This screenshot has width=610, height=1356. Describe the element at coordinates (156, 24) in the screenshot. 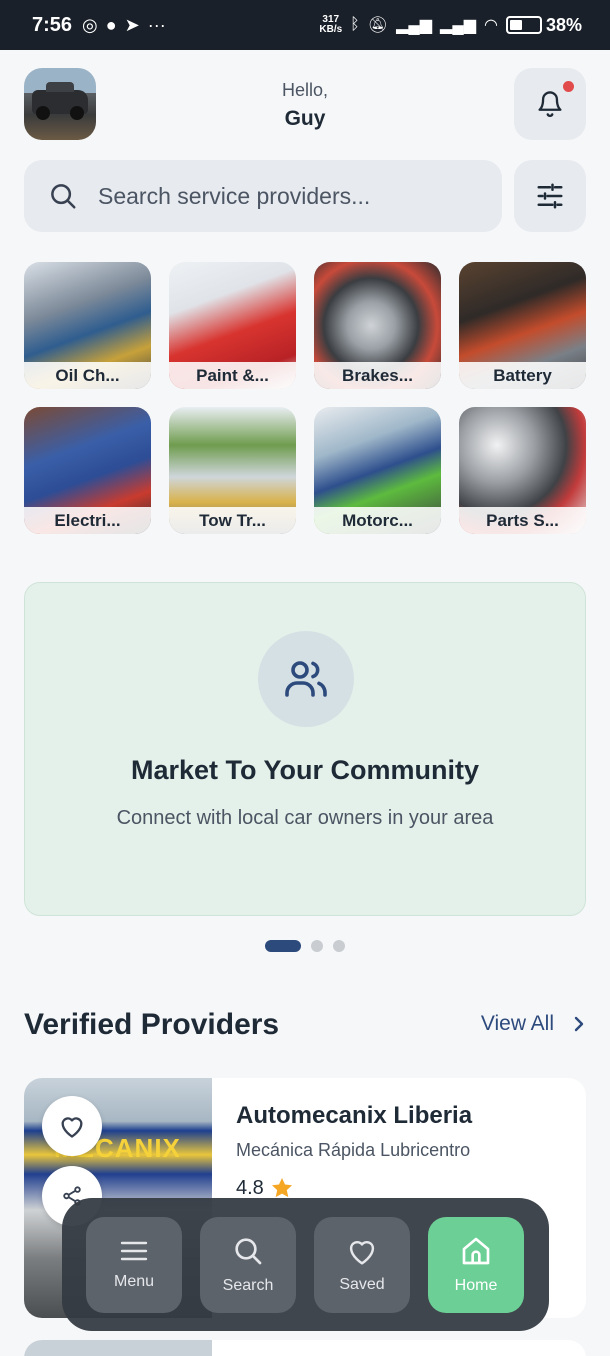

I see `more-notifications-icon: ···` at that location.